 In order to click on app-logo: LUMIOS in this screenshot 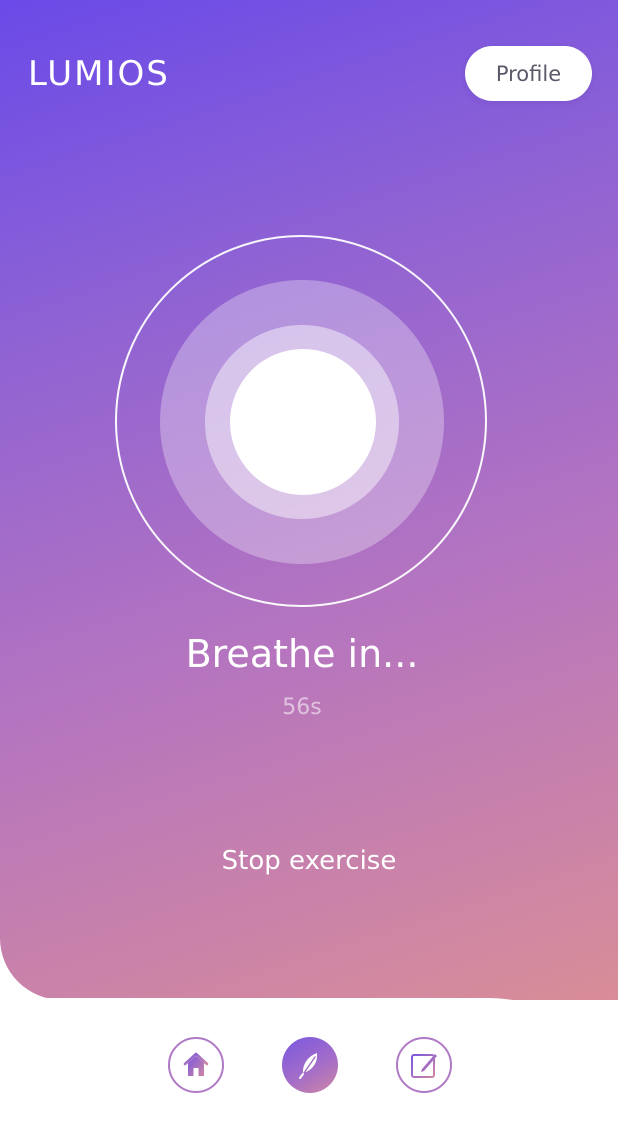, I will do `click(99, 74)`.